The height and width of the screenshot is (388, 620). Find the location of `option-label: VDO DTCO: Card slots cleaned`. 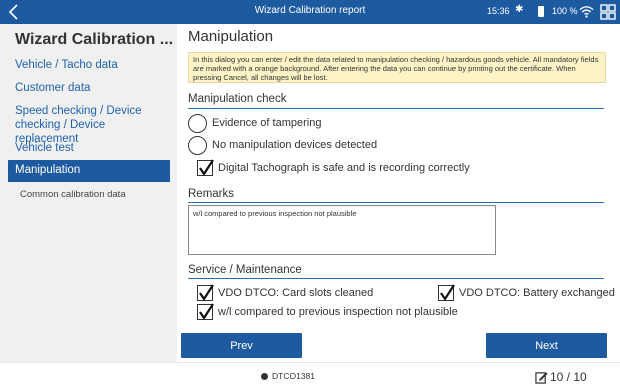

option-label: VDO DTCO: Card slots cleaned is located at coordinates (296, 293).